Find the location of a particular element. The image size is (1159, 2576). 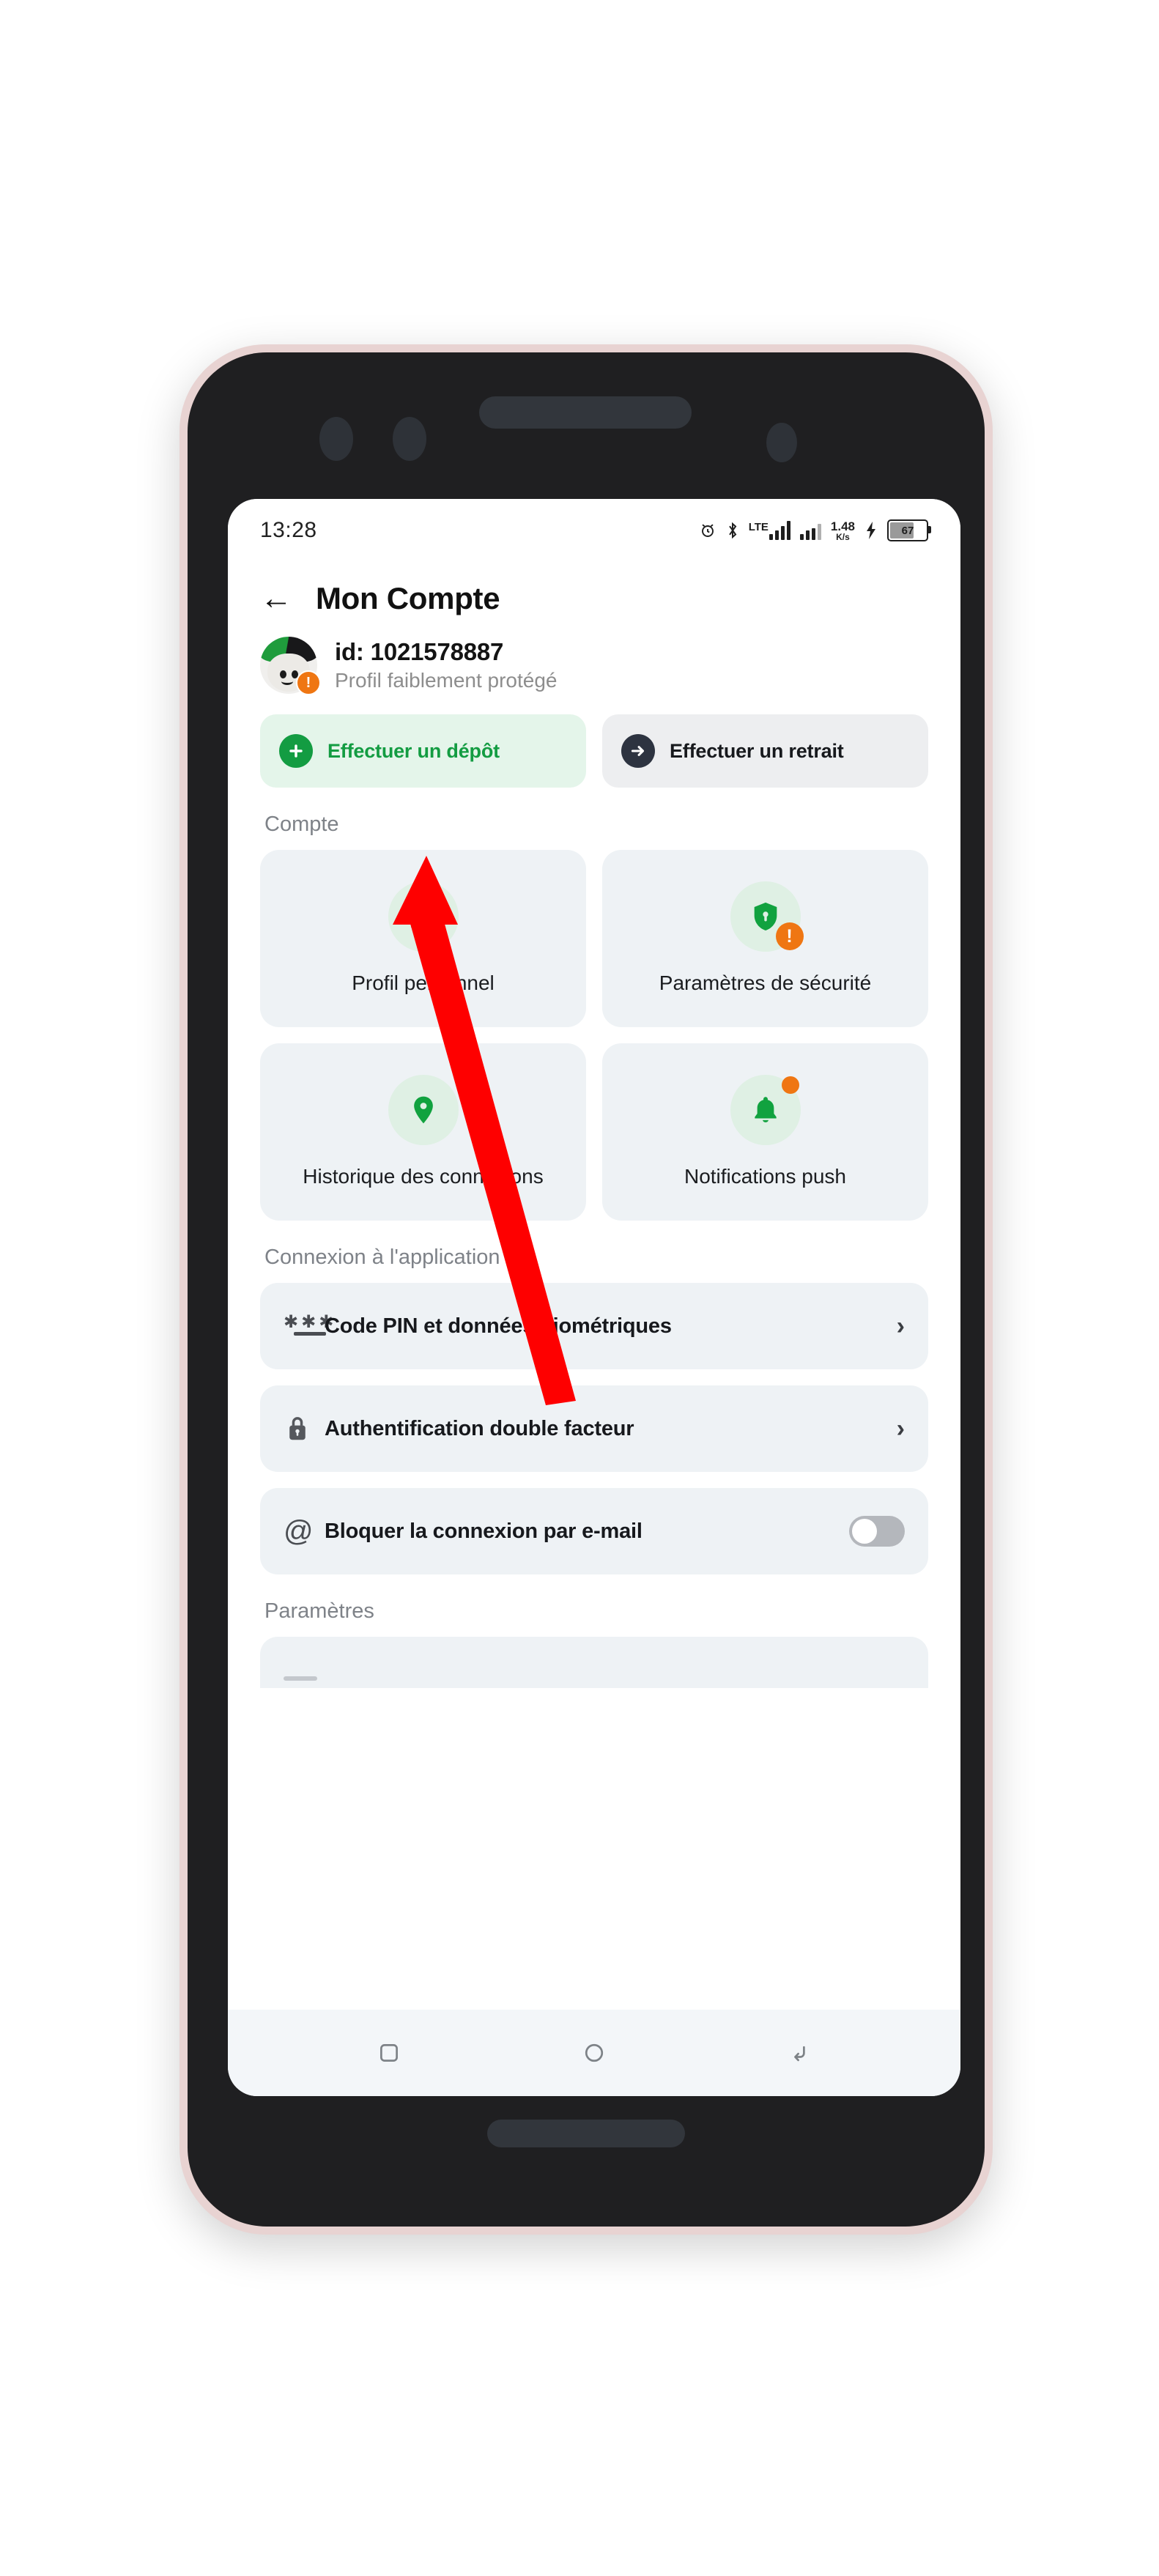

front-camera-icon is located at coordinates (336, 439).